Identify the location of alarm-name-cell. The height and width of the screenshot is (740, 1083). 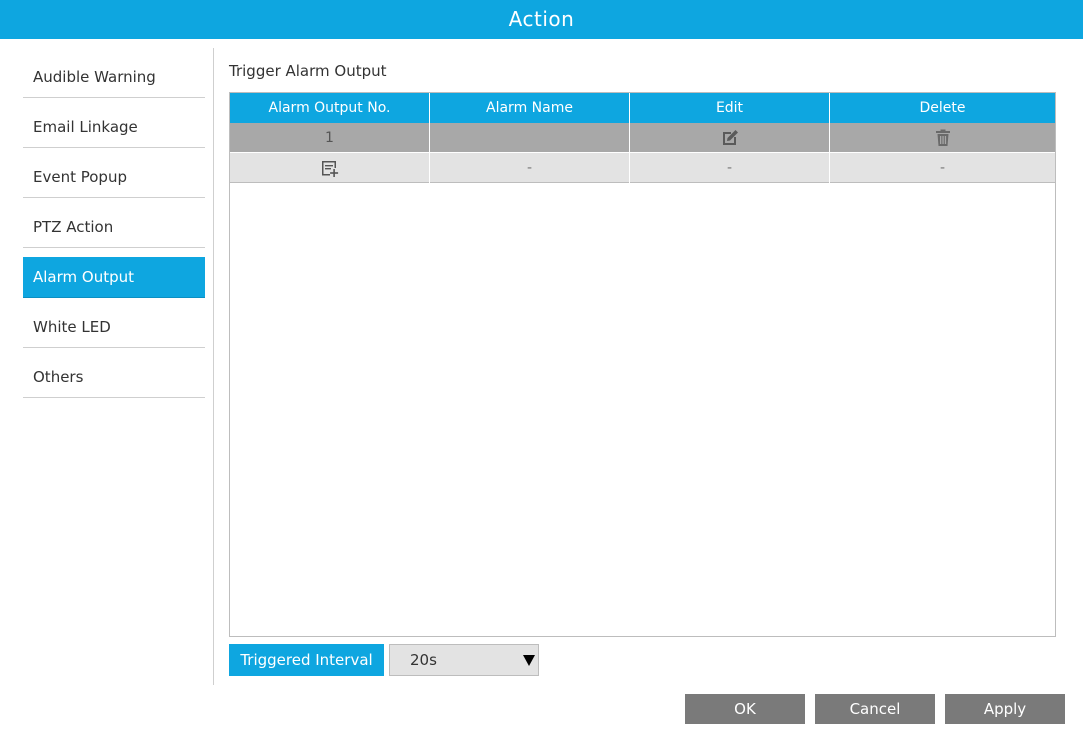
(530, 138).